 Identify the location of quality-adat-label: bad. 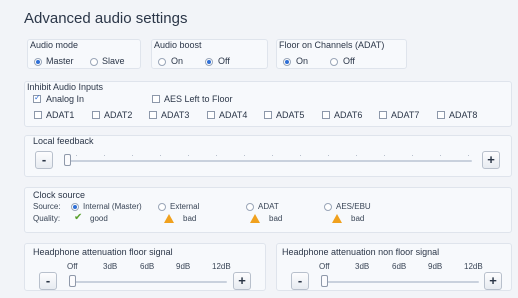
(276, 218).